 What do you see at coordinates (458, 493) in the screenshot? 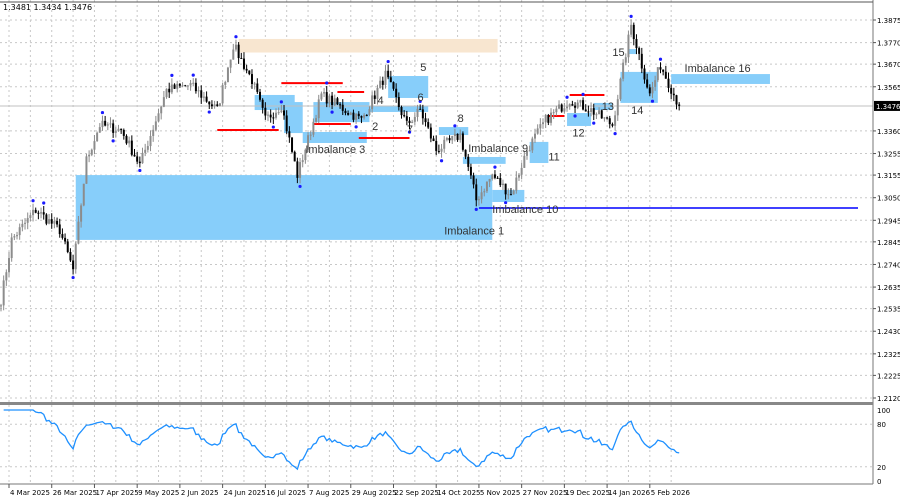
I see `x-tick-label: 14 Oct 2025` at bounding box center [458, 493].